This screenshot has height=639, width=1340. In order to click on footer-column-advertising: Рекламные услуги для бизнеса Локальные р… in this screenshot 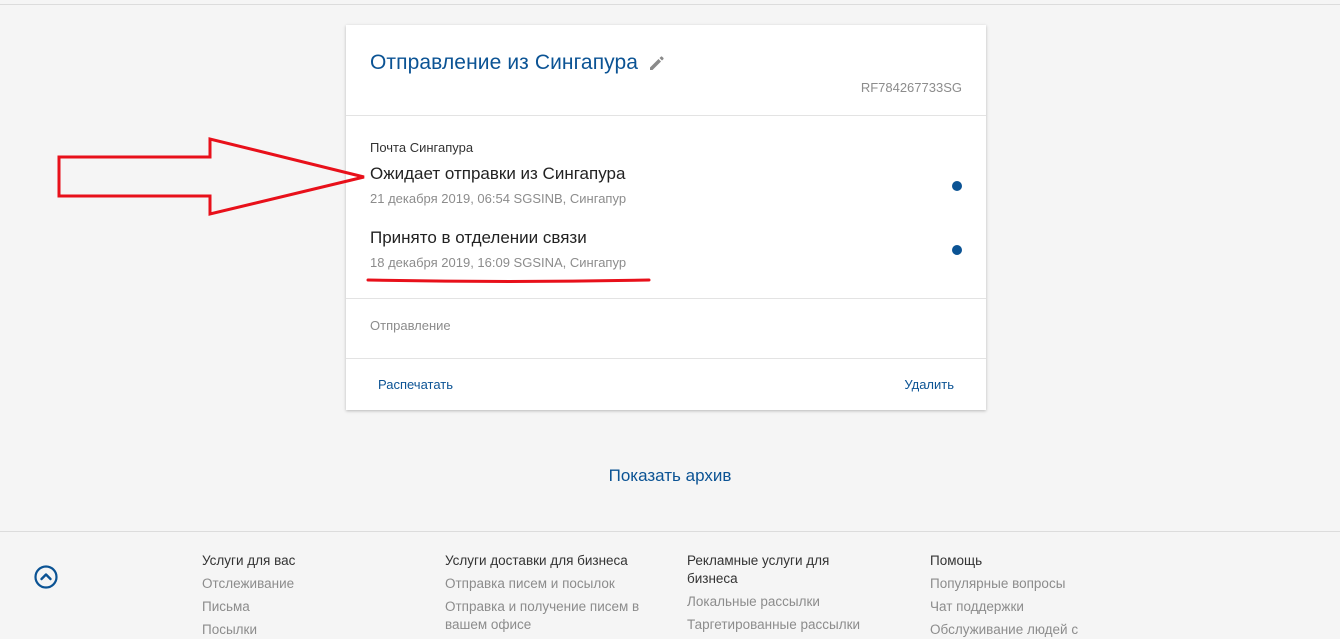, I will do `click(779, 593)`.